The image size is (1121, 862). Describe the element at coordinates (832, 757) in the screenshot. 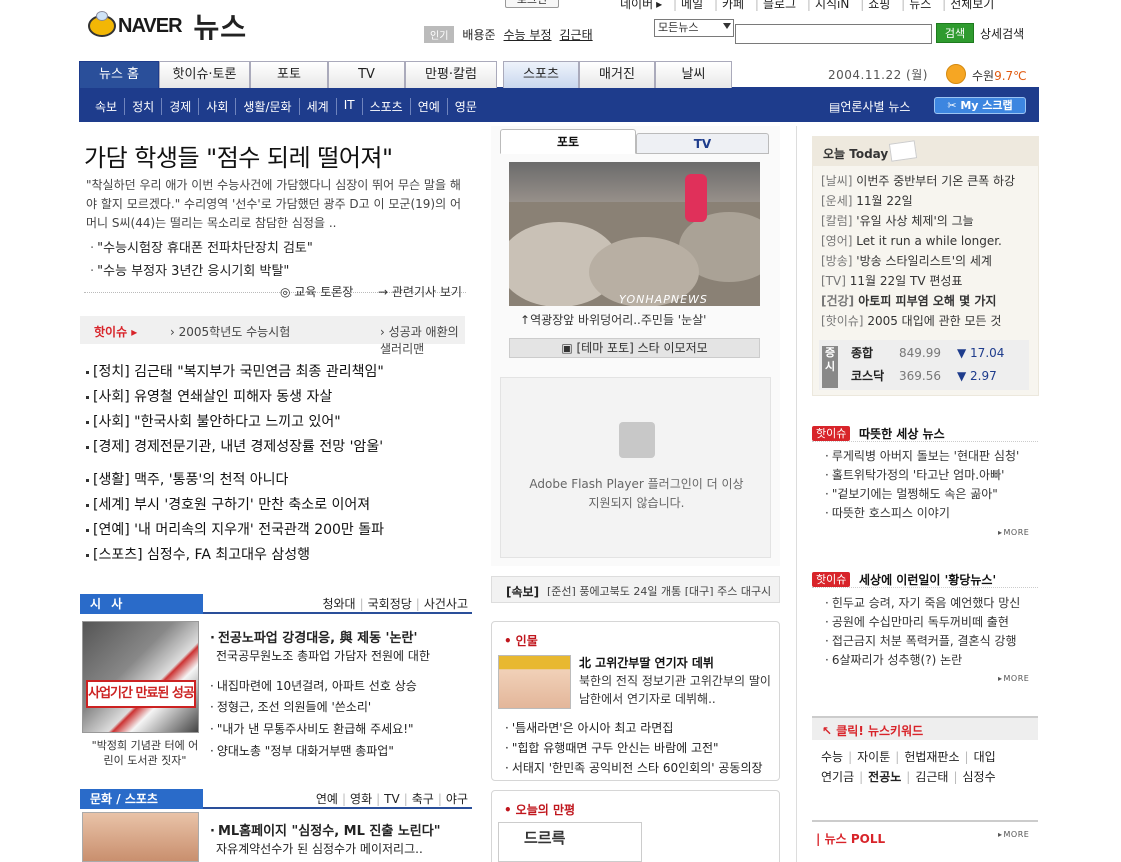

I see `keyword-link: 수능` at that location.